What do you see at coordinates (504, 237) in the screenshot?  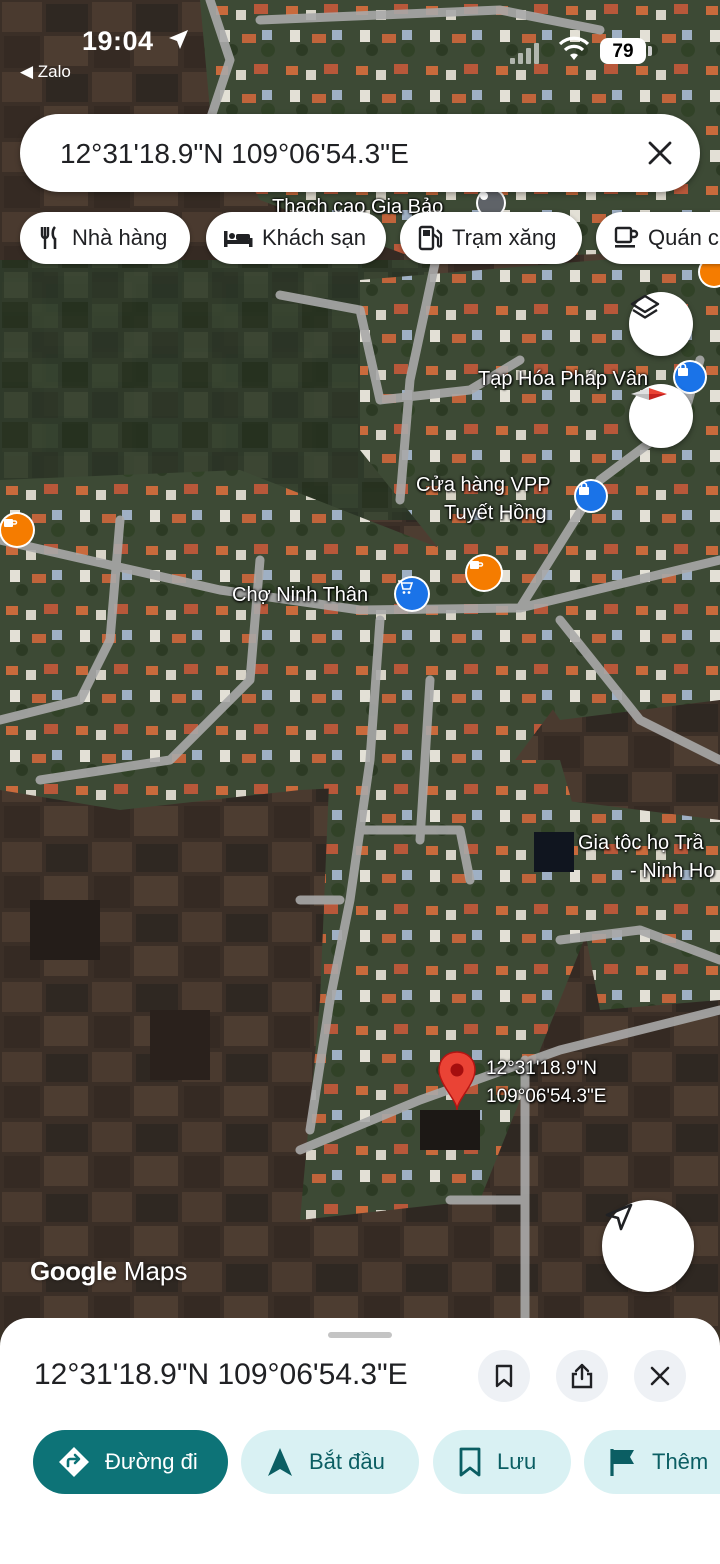 I see `chip-label: Trạm xăng` at bounding box center [504, 237].